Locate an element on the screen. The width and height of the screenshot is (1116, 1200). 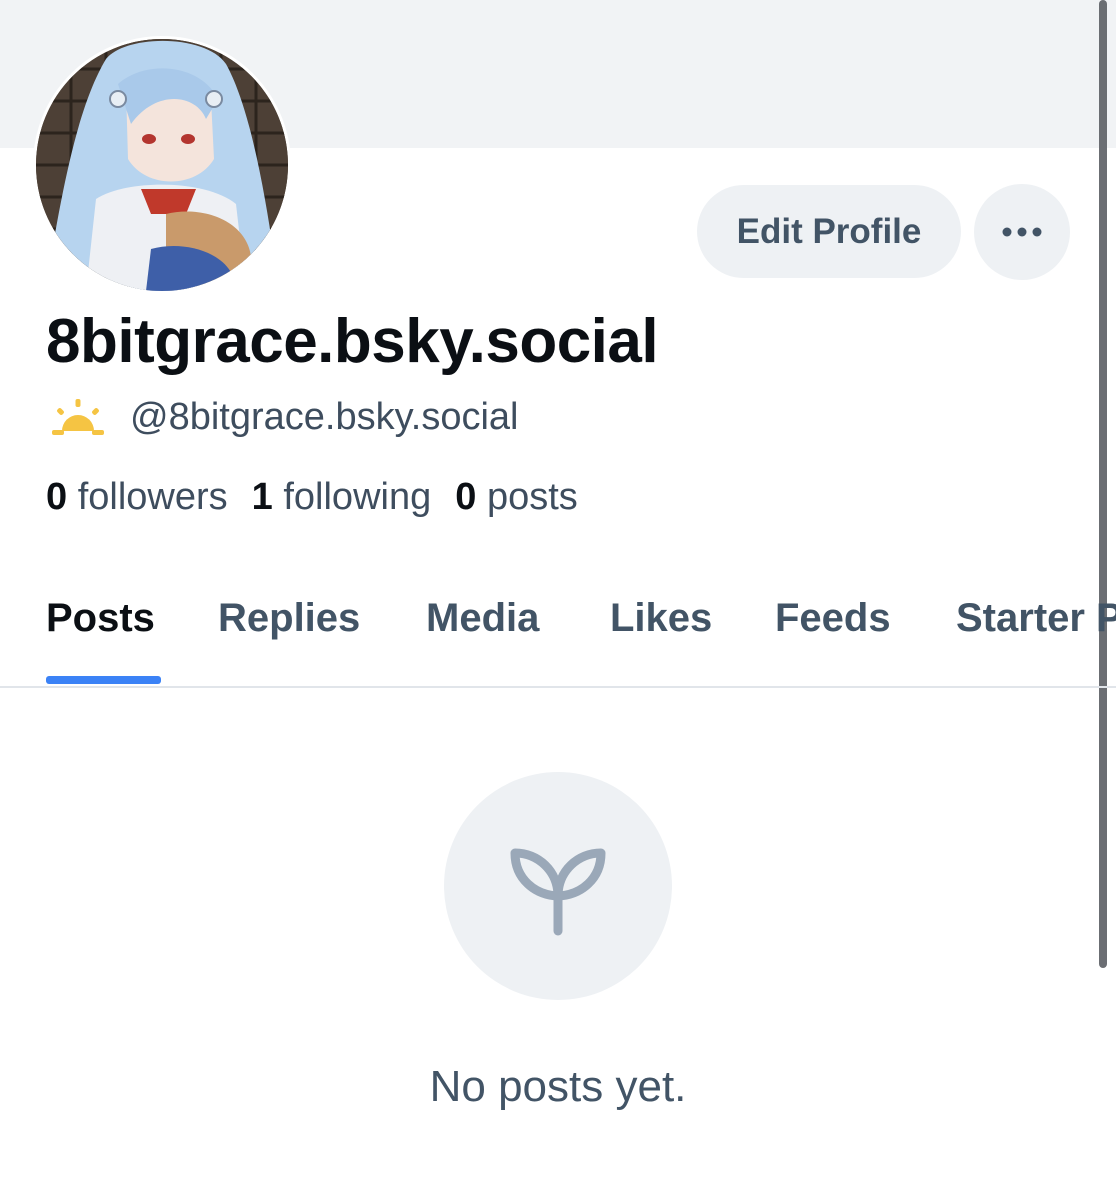
posts-stat: 0 posts is located at coordinates (516, 497).